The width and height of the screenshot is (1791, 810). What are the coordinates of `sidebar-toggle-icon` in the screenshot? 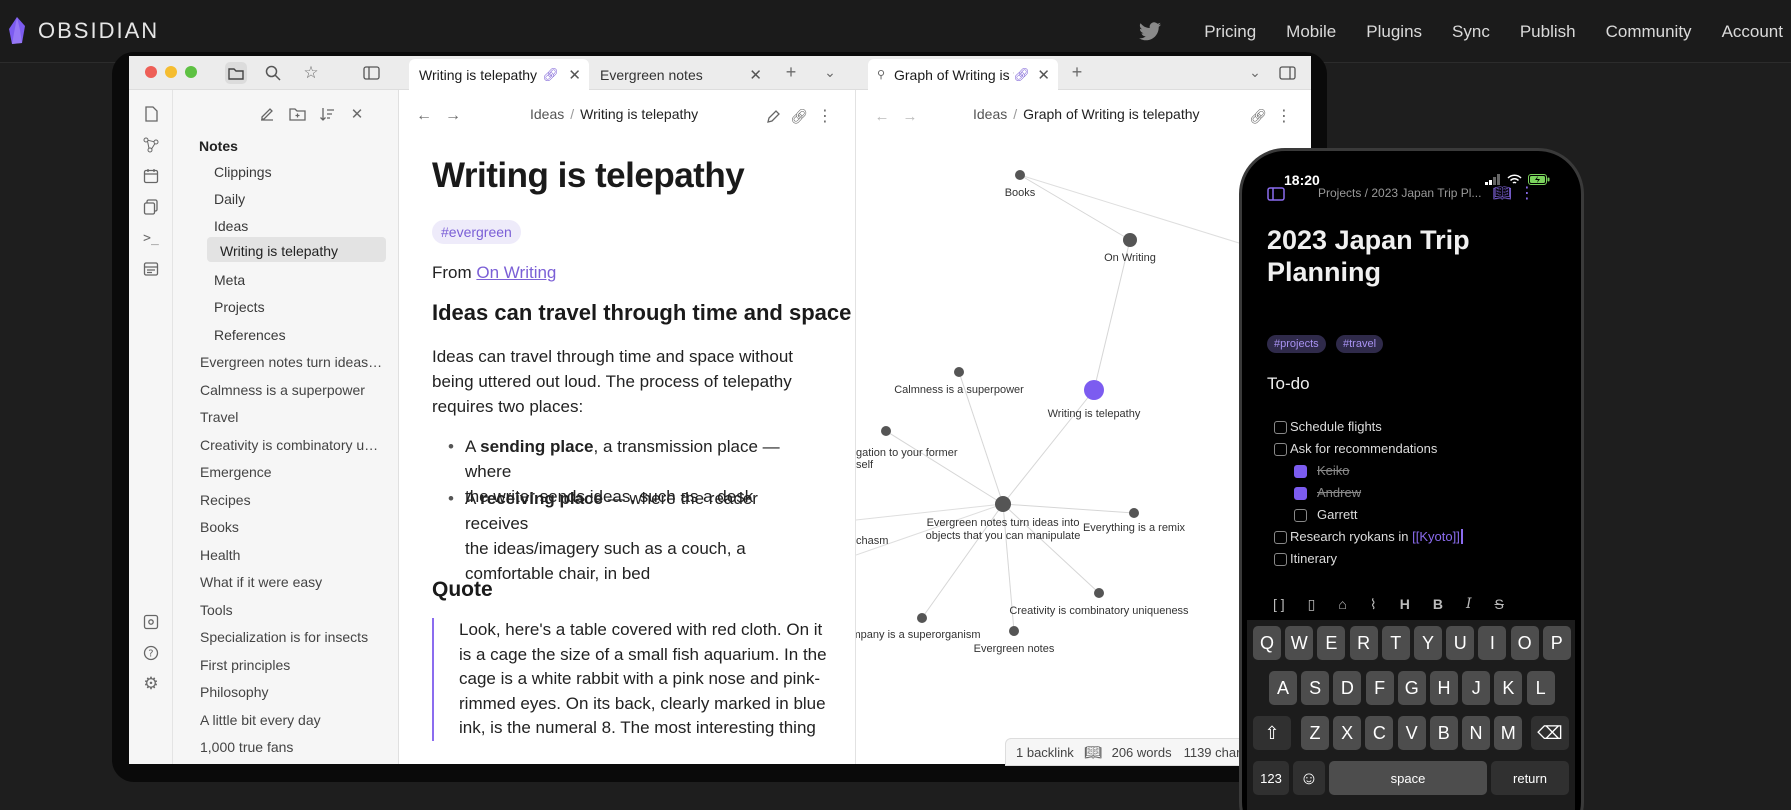 It's located at (371, 73).